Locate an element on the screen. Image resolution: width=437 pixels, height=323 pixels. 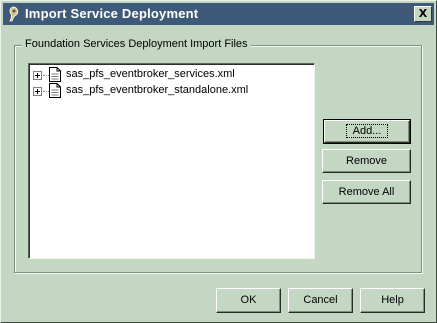
sas-app-icon is located at coordinates (14, 14).